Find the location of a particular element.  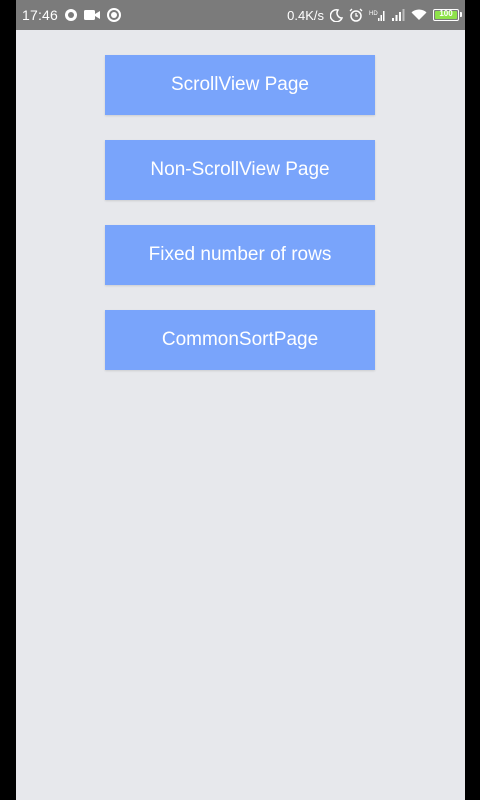

non-scrollview-page-button: Non-ScrollView Page is located at coordinates (240, 170).